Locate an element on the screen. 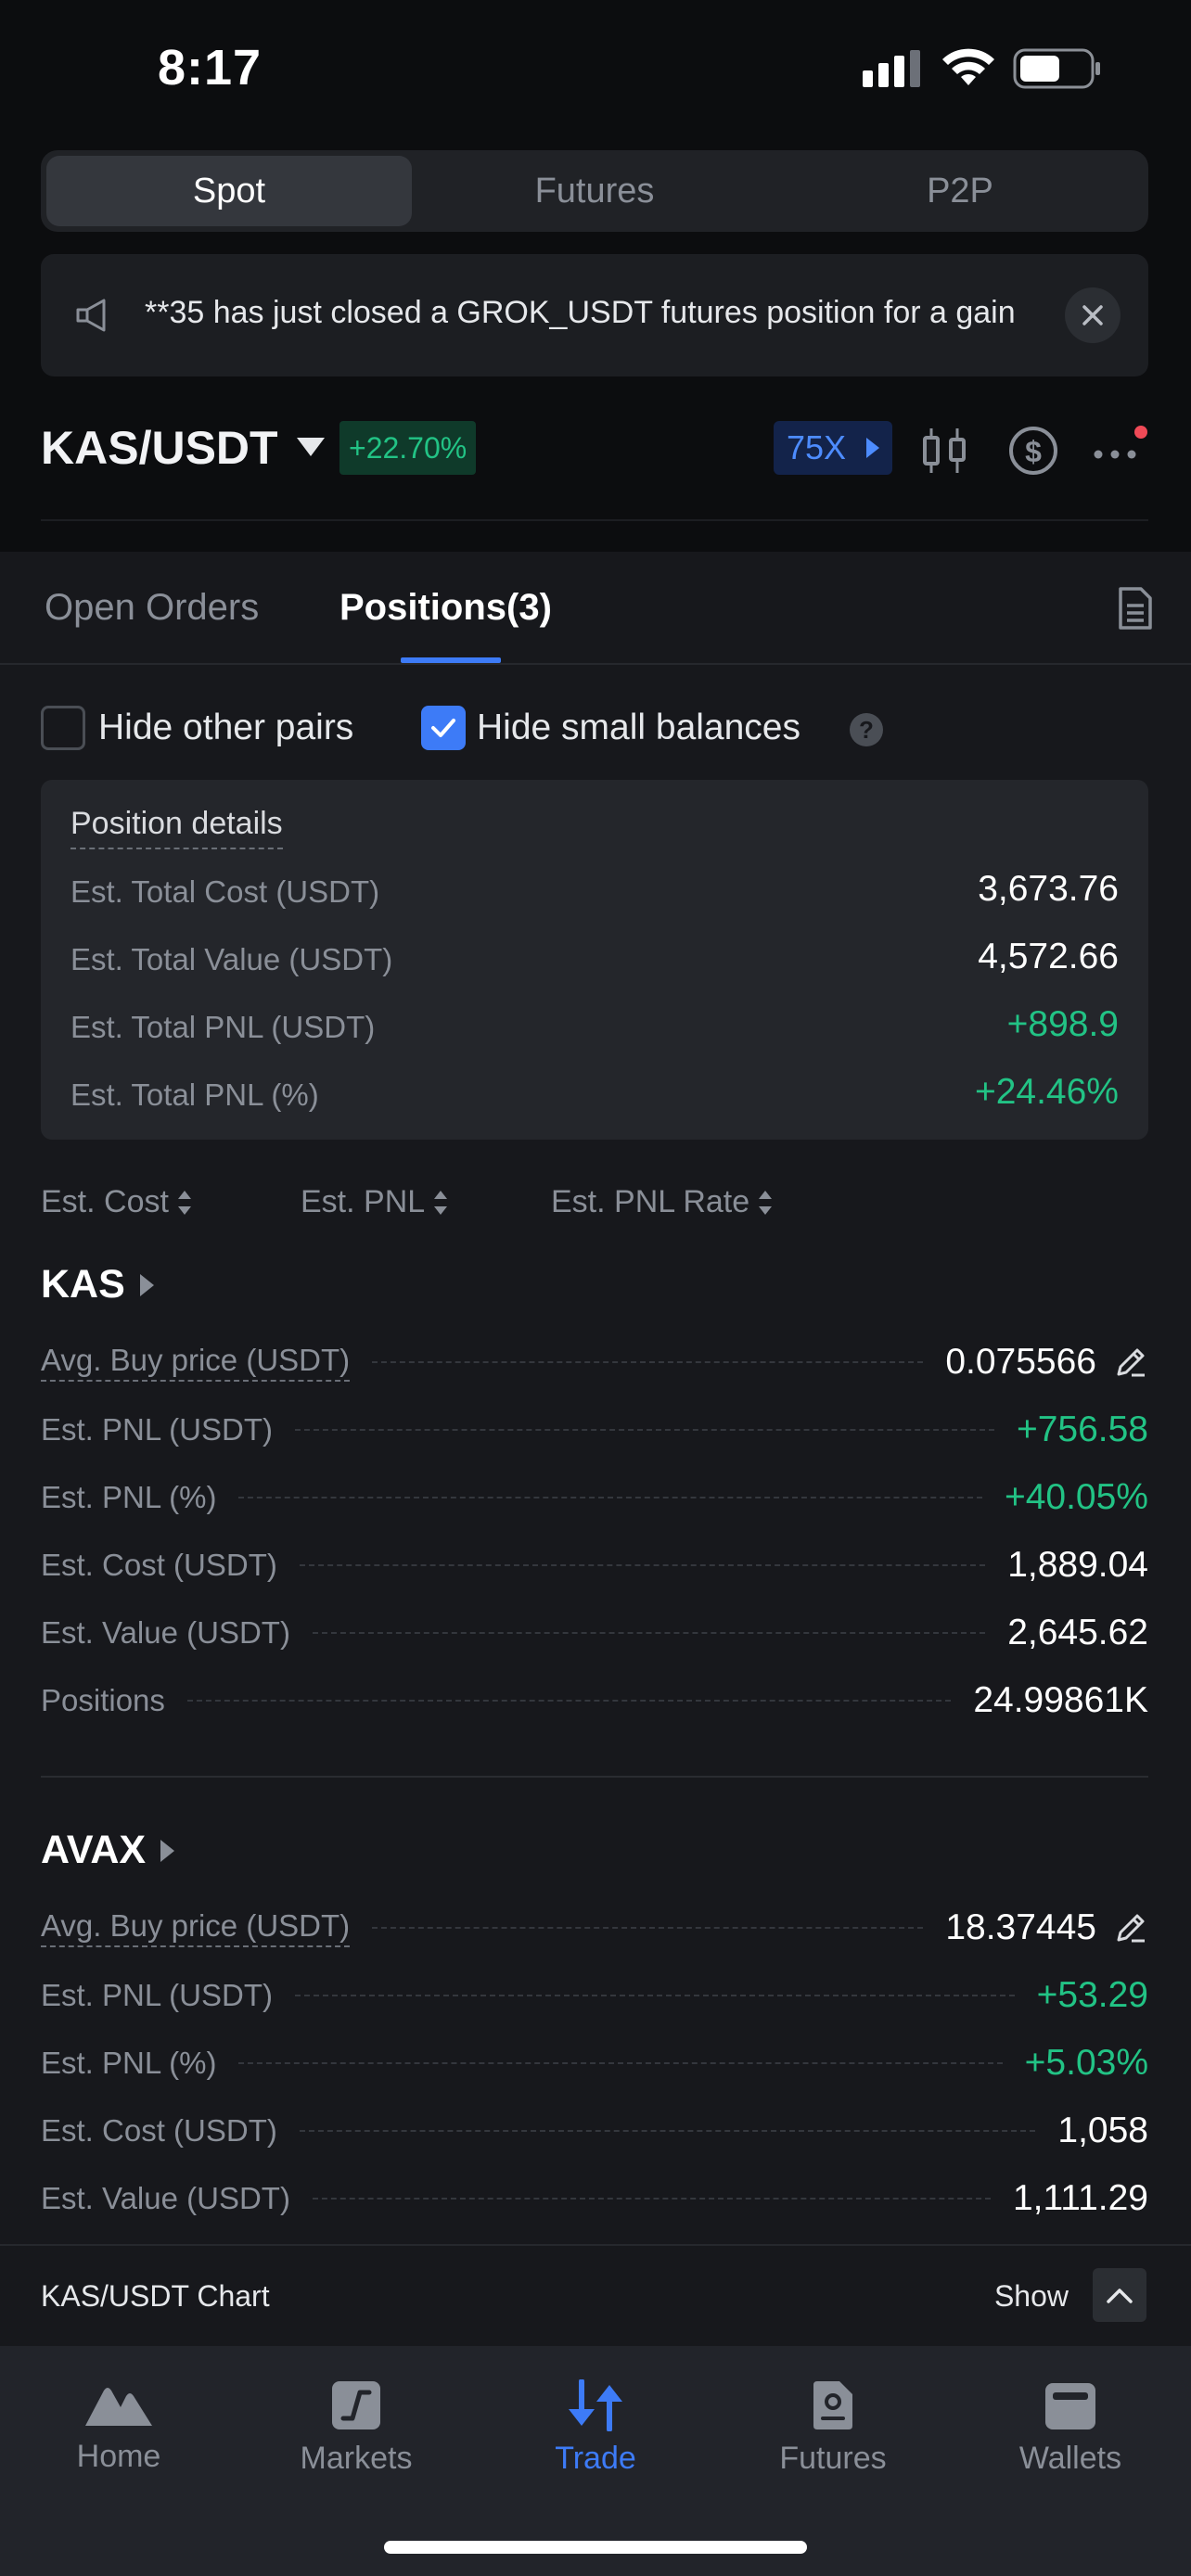 This screenshot has width=1191, height=2576. leverage-label: 75X is located at coordinates (817, 447).